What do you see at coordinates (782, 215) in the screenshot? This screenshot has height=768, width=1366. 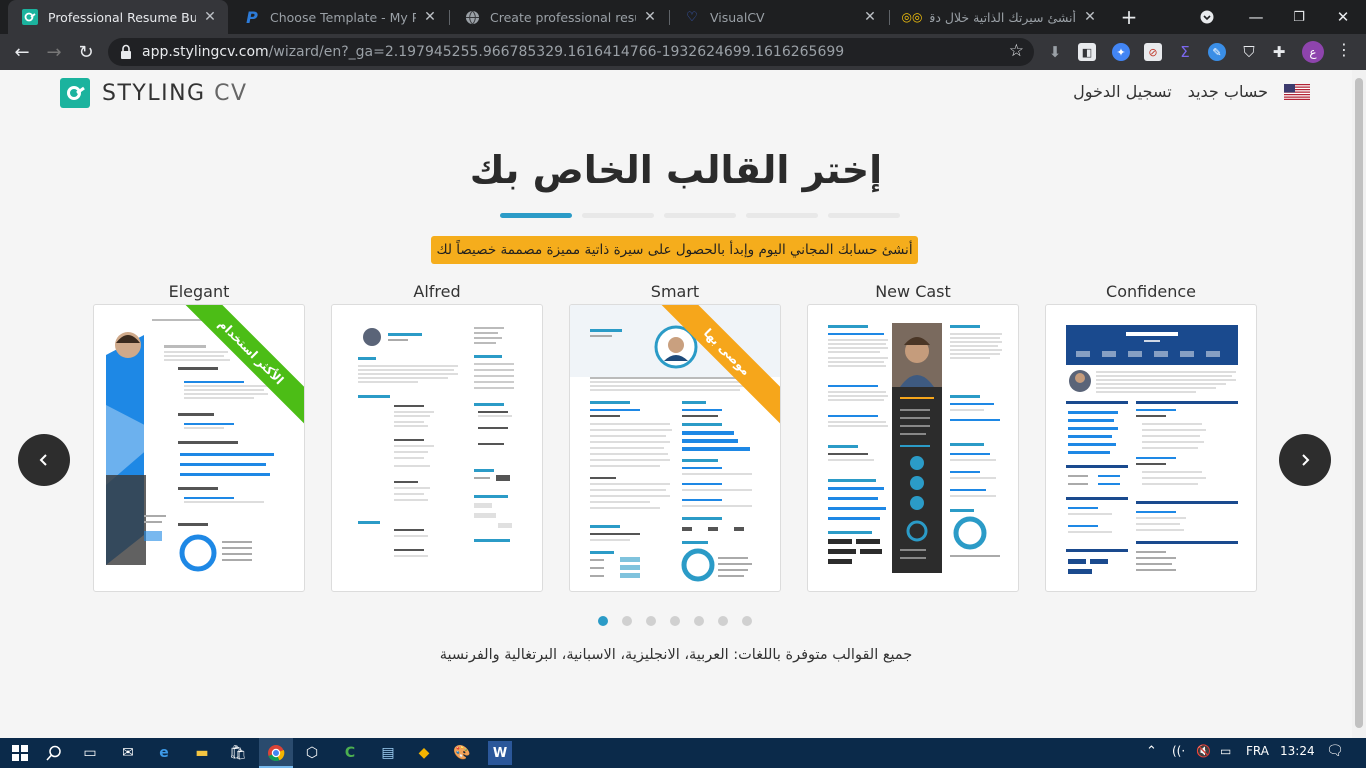 I see `progress-step` at bounding box center [782, 215].